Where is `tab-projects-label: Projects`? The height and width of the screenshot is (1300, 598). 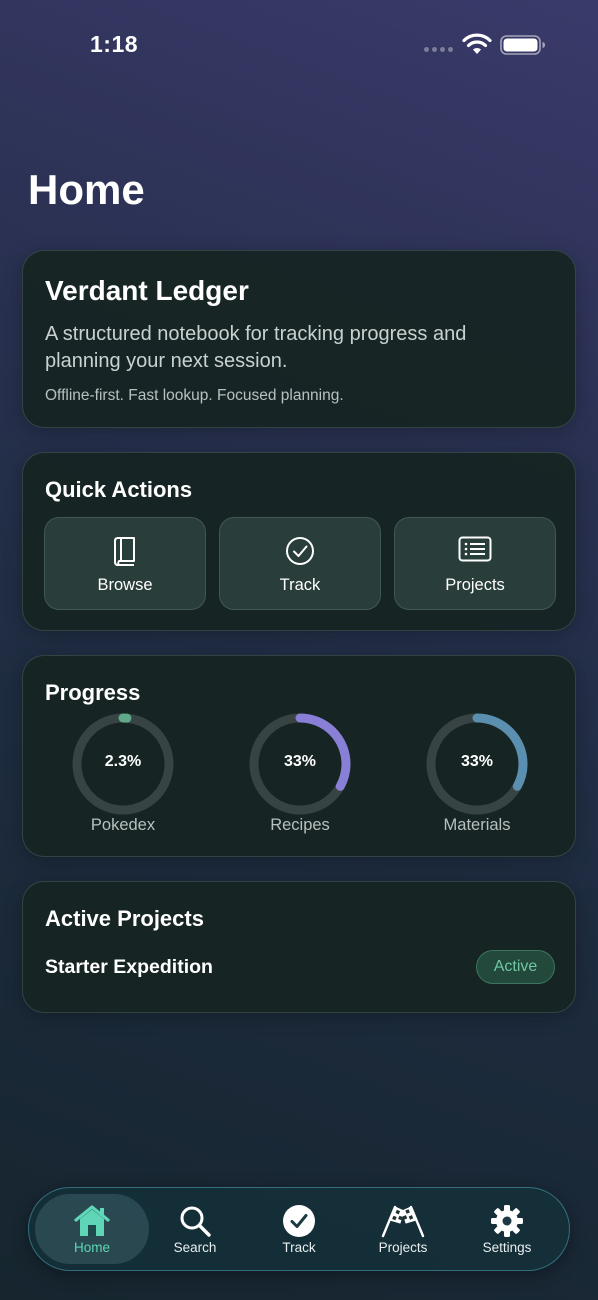
tab-projects-label: Projects is located at coordinates (403, 1247).